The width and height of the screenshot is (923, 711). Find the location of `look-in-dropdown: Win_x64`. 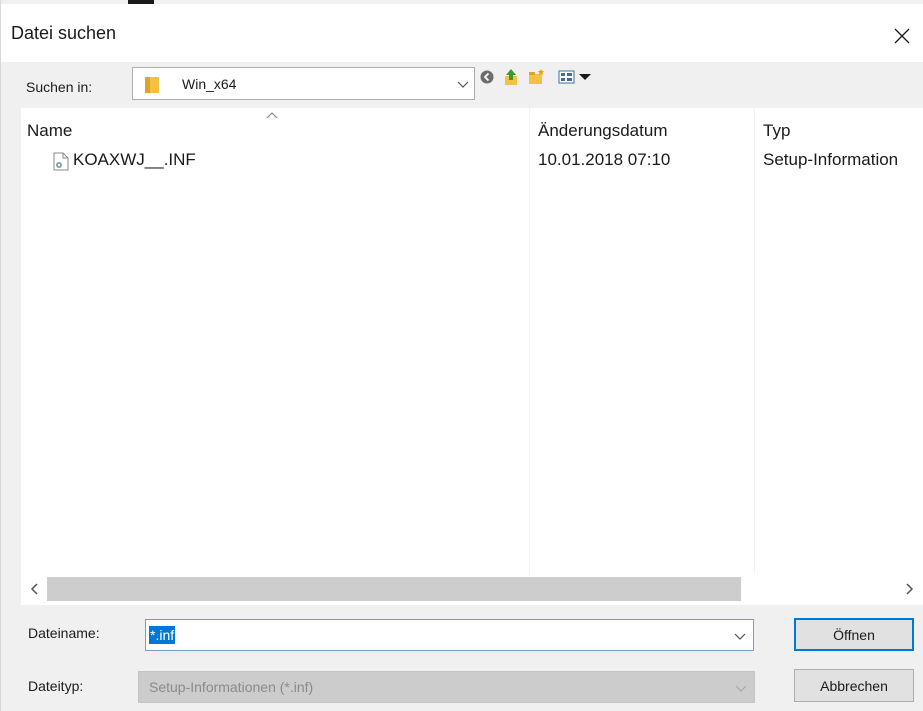

look-in-dropdown: Win_x64 is located at coordinates (303, 83).